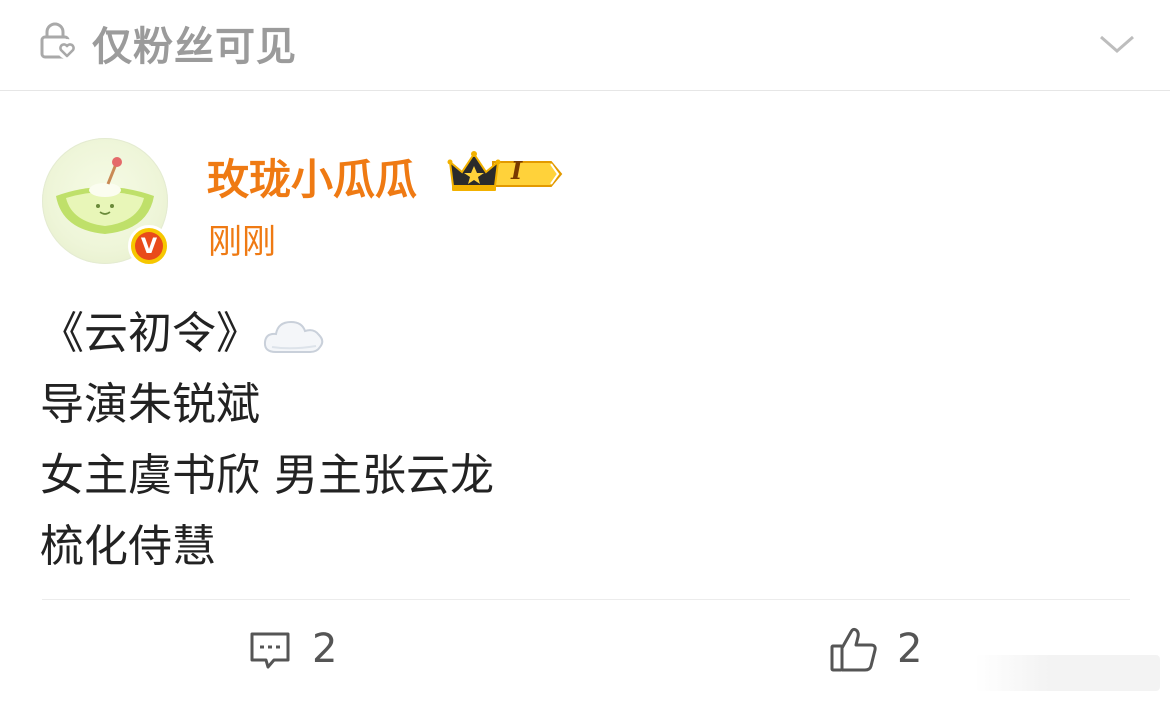 The height and width of the screenshot is (704, 1170). What do you see at coordinates (580, 333) in the screenshot?
I see `content-line: 《云初令》` at bounding box center [580, 333].